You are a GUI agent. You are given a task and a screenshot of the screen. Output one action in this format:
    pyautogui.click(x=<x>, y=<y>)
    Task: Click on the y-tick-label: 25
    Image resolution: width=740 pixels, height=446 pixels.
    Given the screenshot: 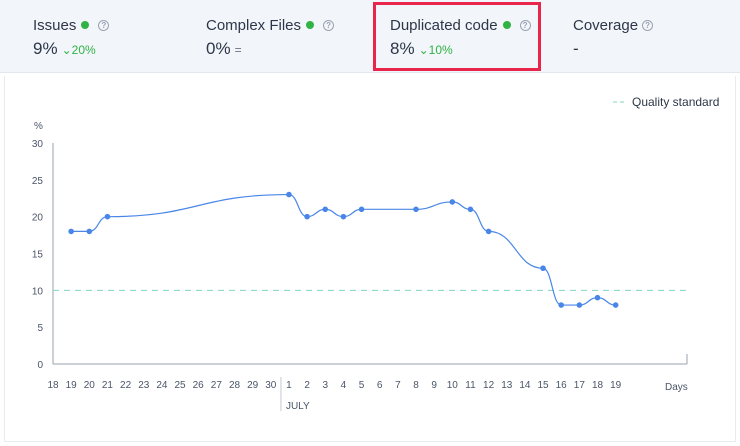 What is the action you would take?
    pyautogui.click(x=38, y=181)
    